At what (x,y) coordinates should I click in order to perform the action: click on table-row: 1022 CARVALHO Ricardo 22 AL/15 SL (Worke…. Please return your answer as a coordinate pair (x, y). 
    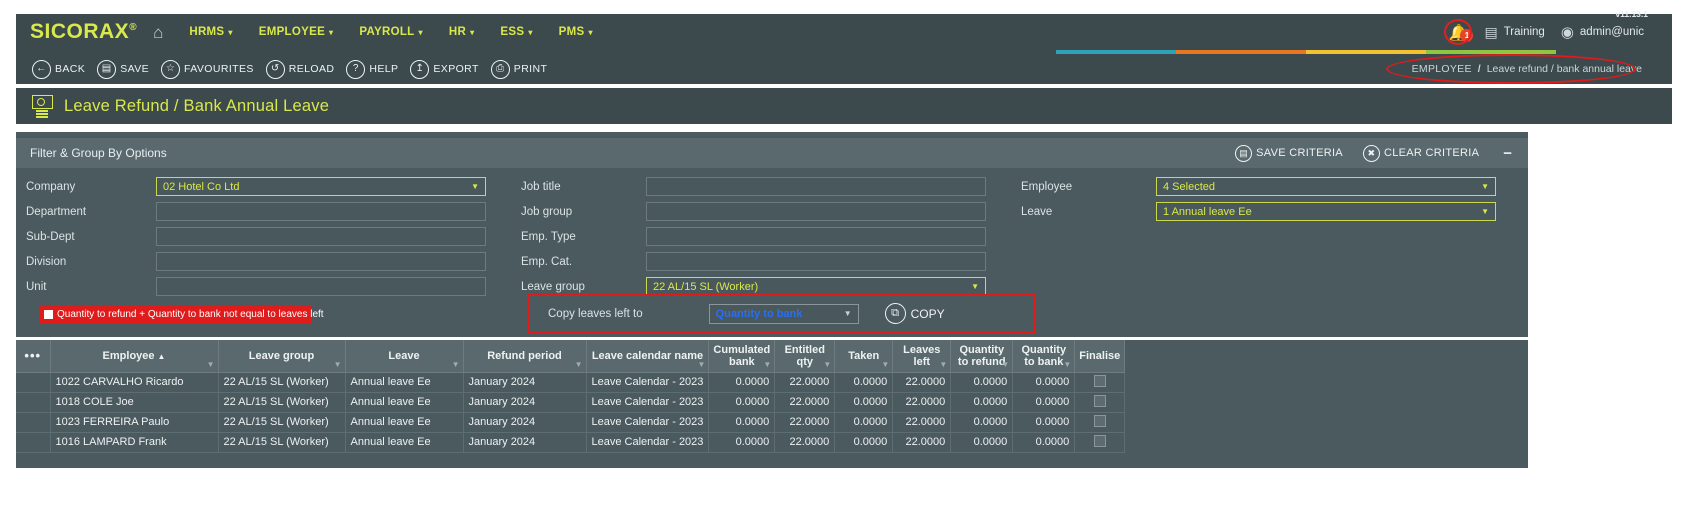
    Looking at the image, I should click on (571, 382).